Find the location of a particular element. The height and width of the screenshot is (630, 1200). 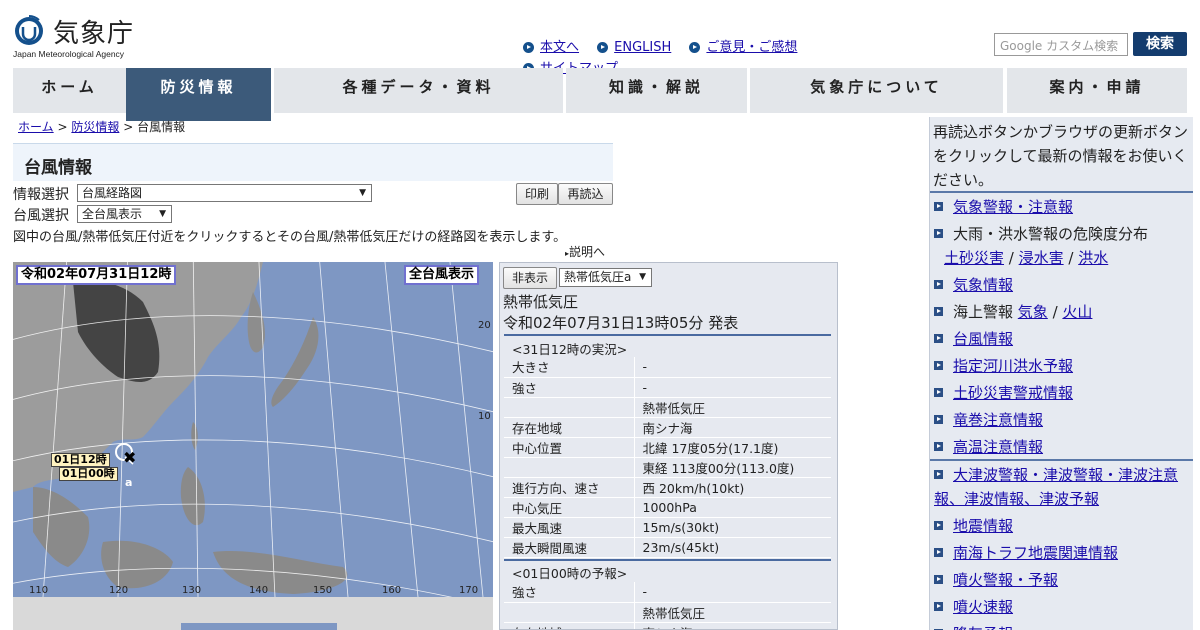

sidebar-item-label: 台風情報 is located at coordinates (983, 339).